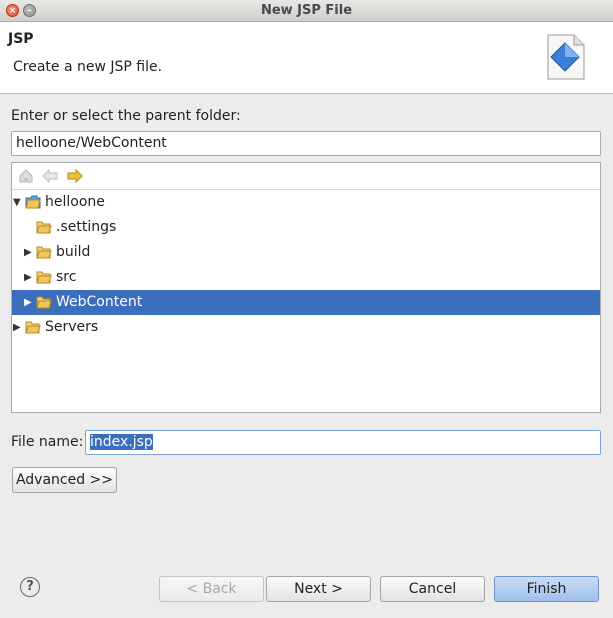 The image size is (613, 618). I want to click on forward-arrow-icon, so click(75, 176).